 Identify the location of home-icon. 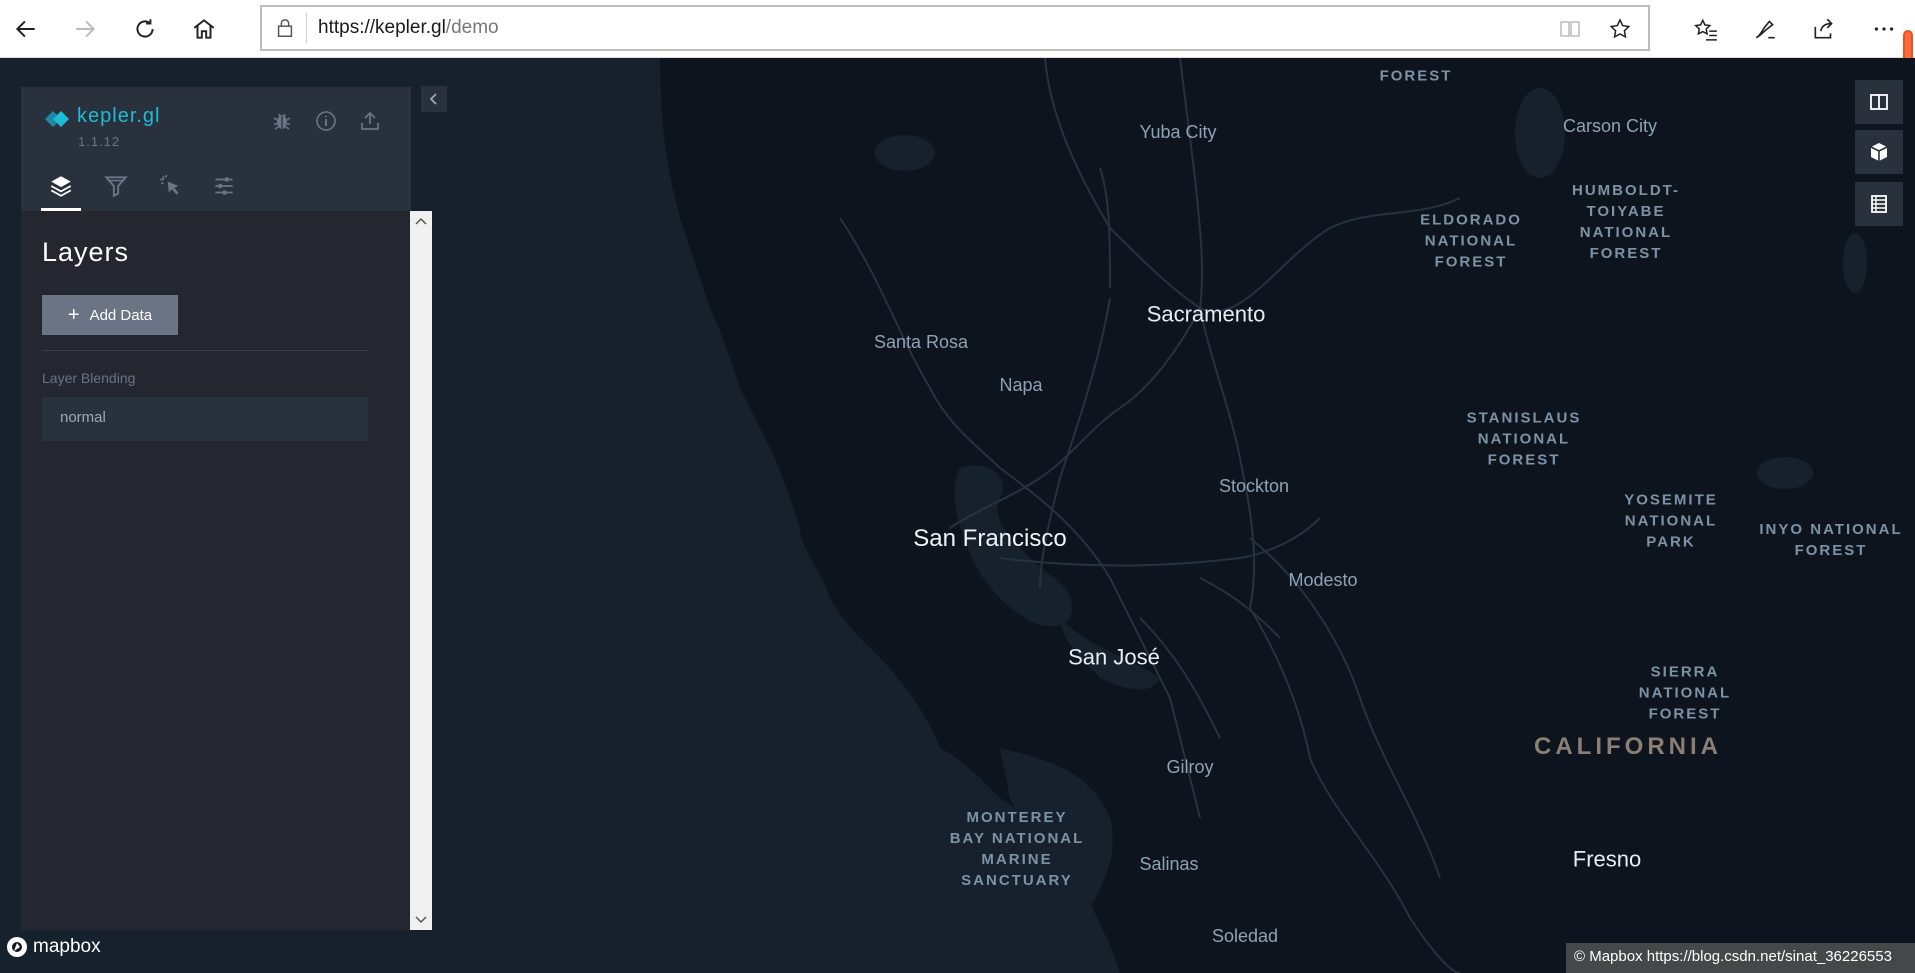
(204, 29).